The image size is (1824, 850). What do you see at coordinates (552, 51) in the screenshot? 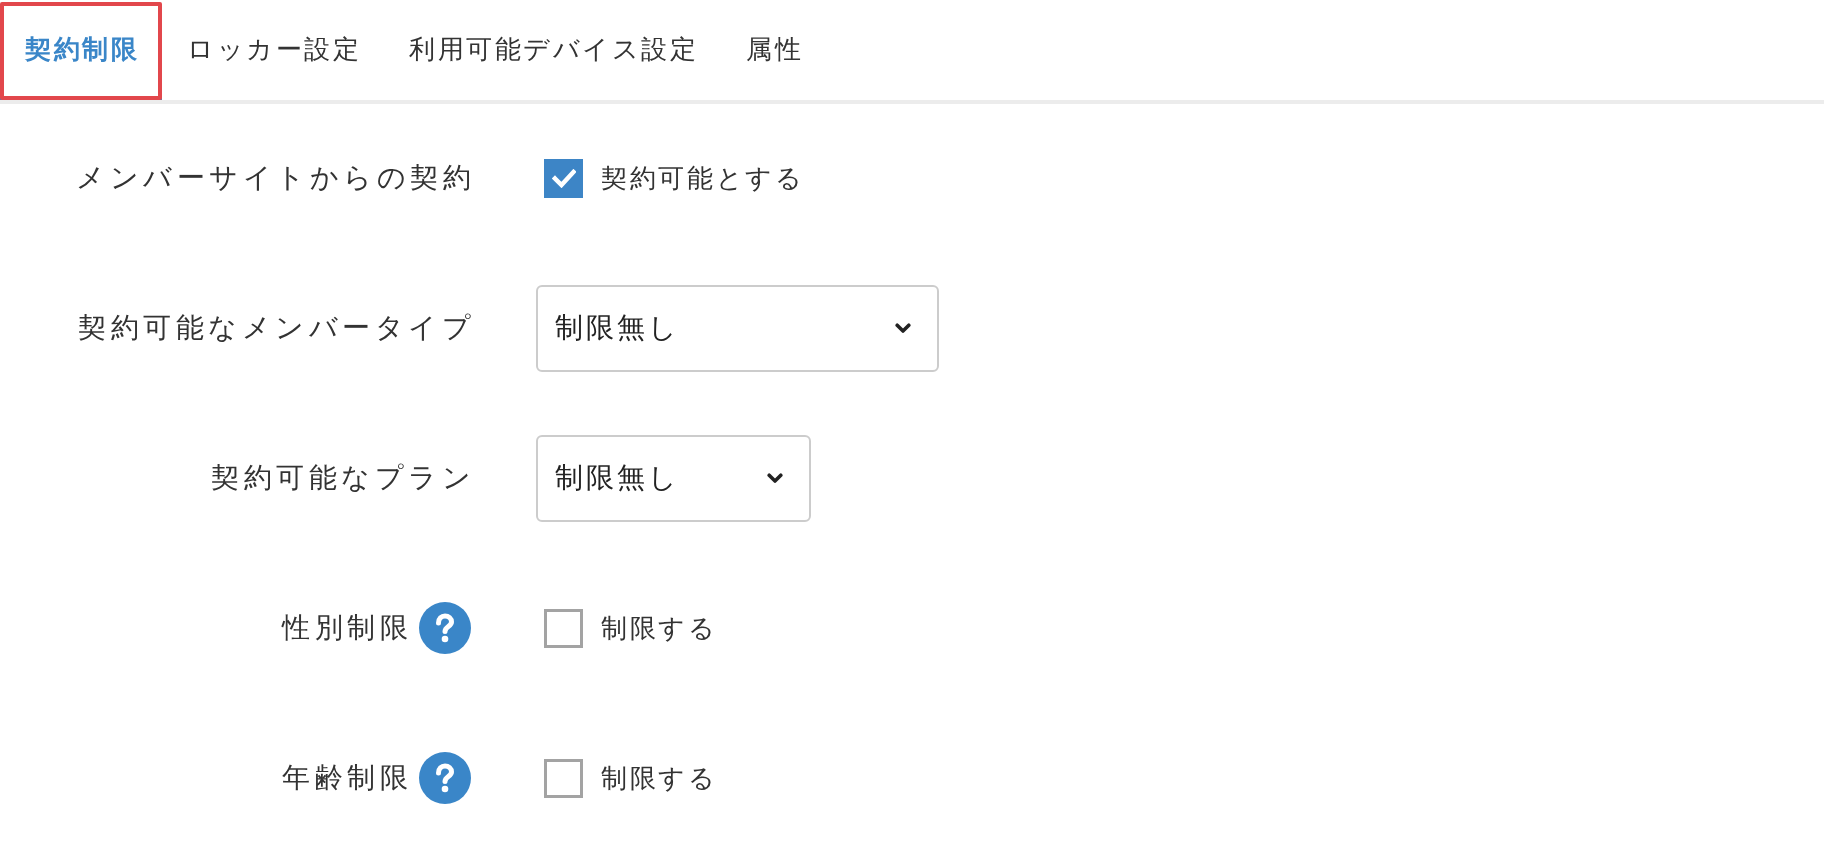
I see `tab: 利用可能デバイス設定` at bounding box center [552, 51].